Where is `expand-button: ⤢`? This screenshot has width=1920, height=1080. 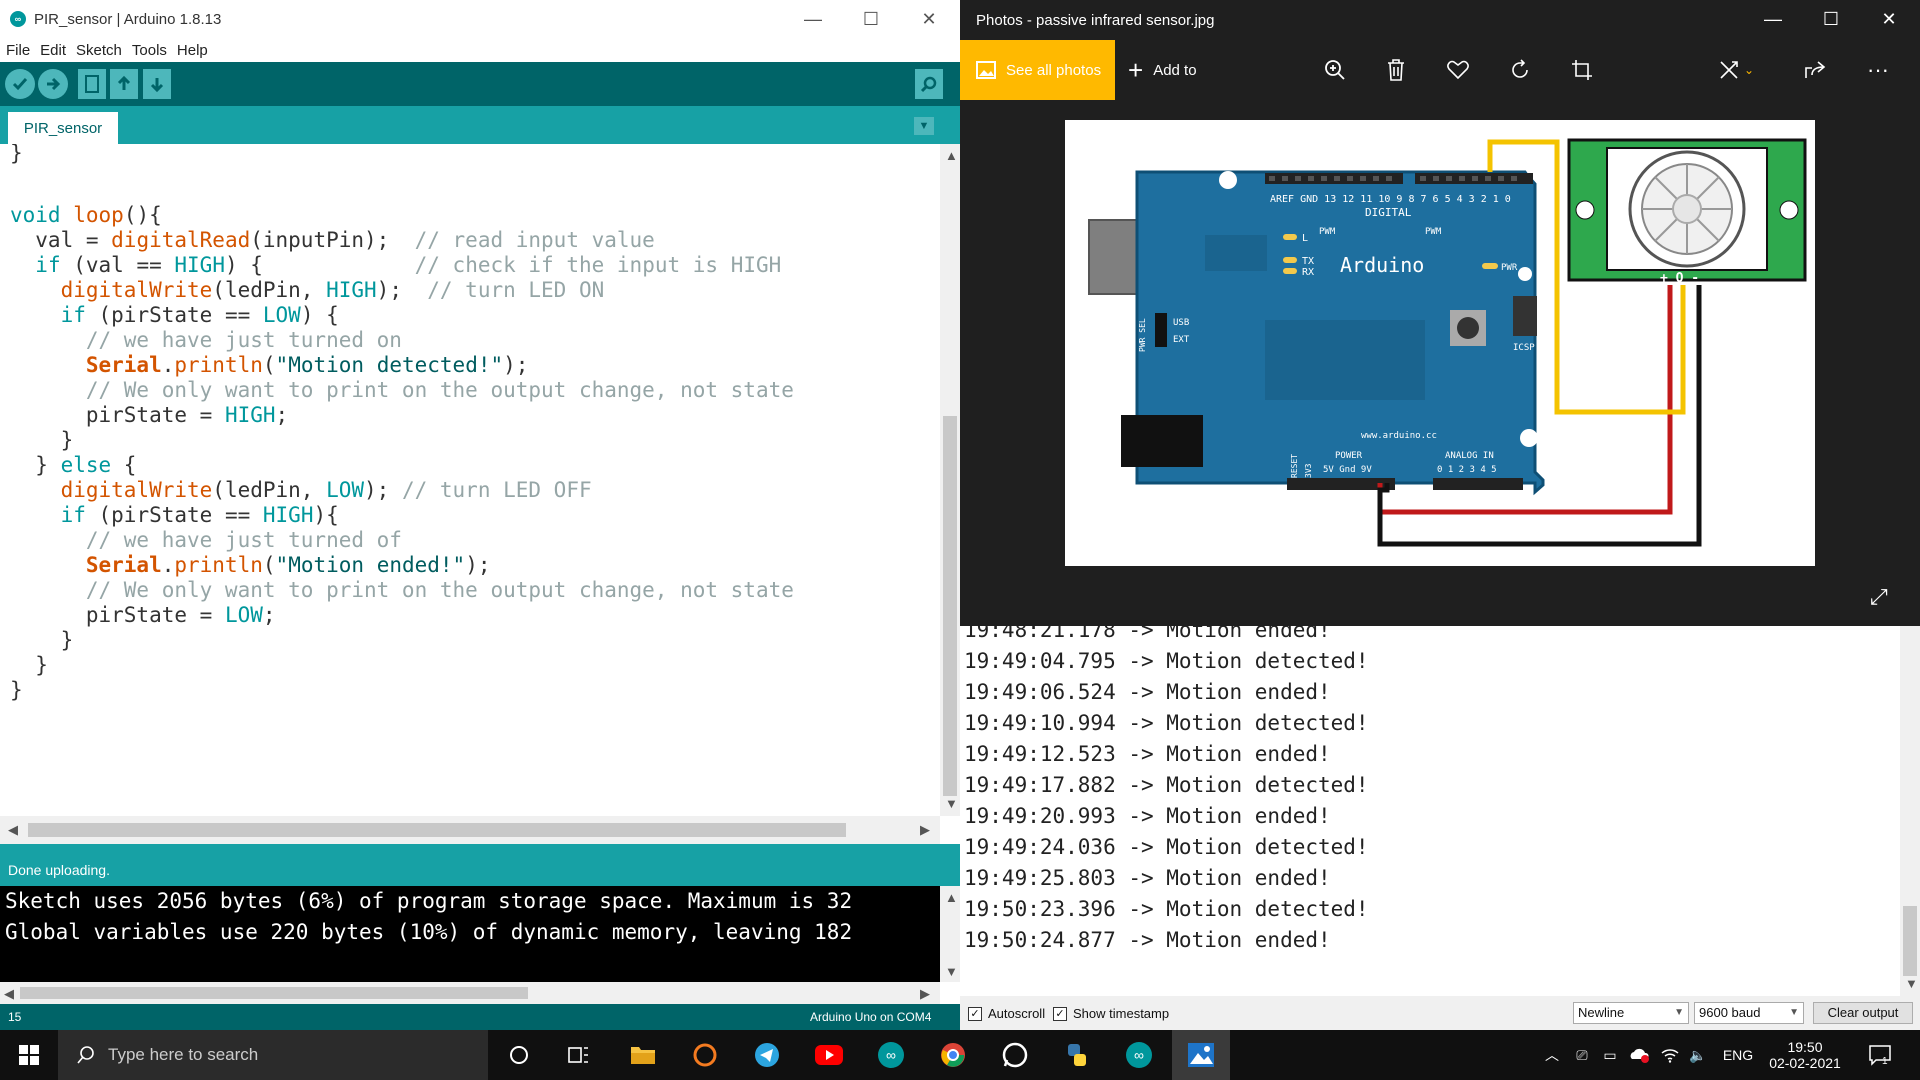
expand-button: ⤢ is located at coordinates (1879, 597).